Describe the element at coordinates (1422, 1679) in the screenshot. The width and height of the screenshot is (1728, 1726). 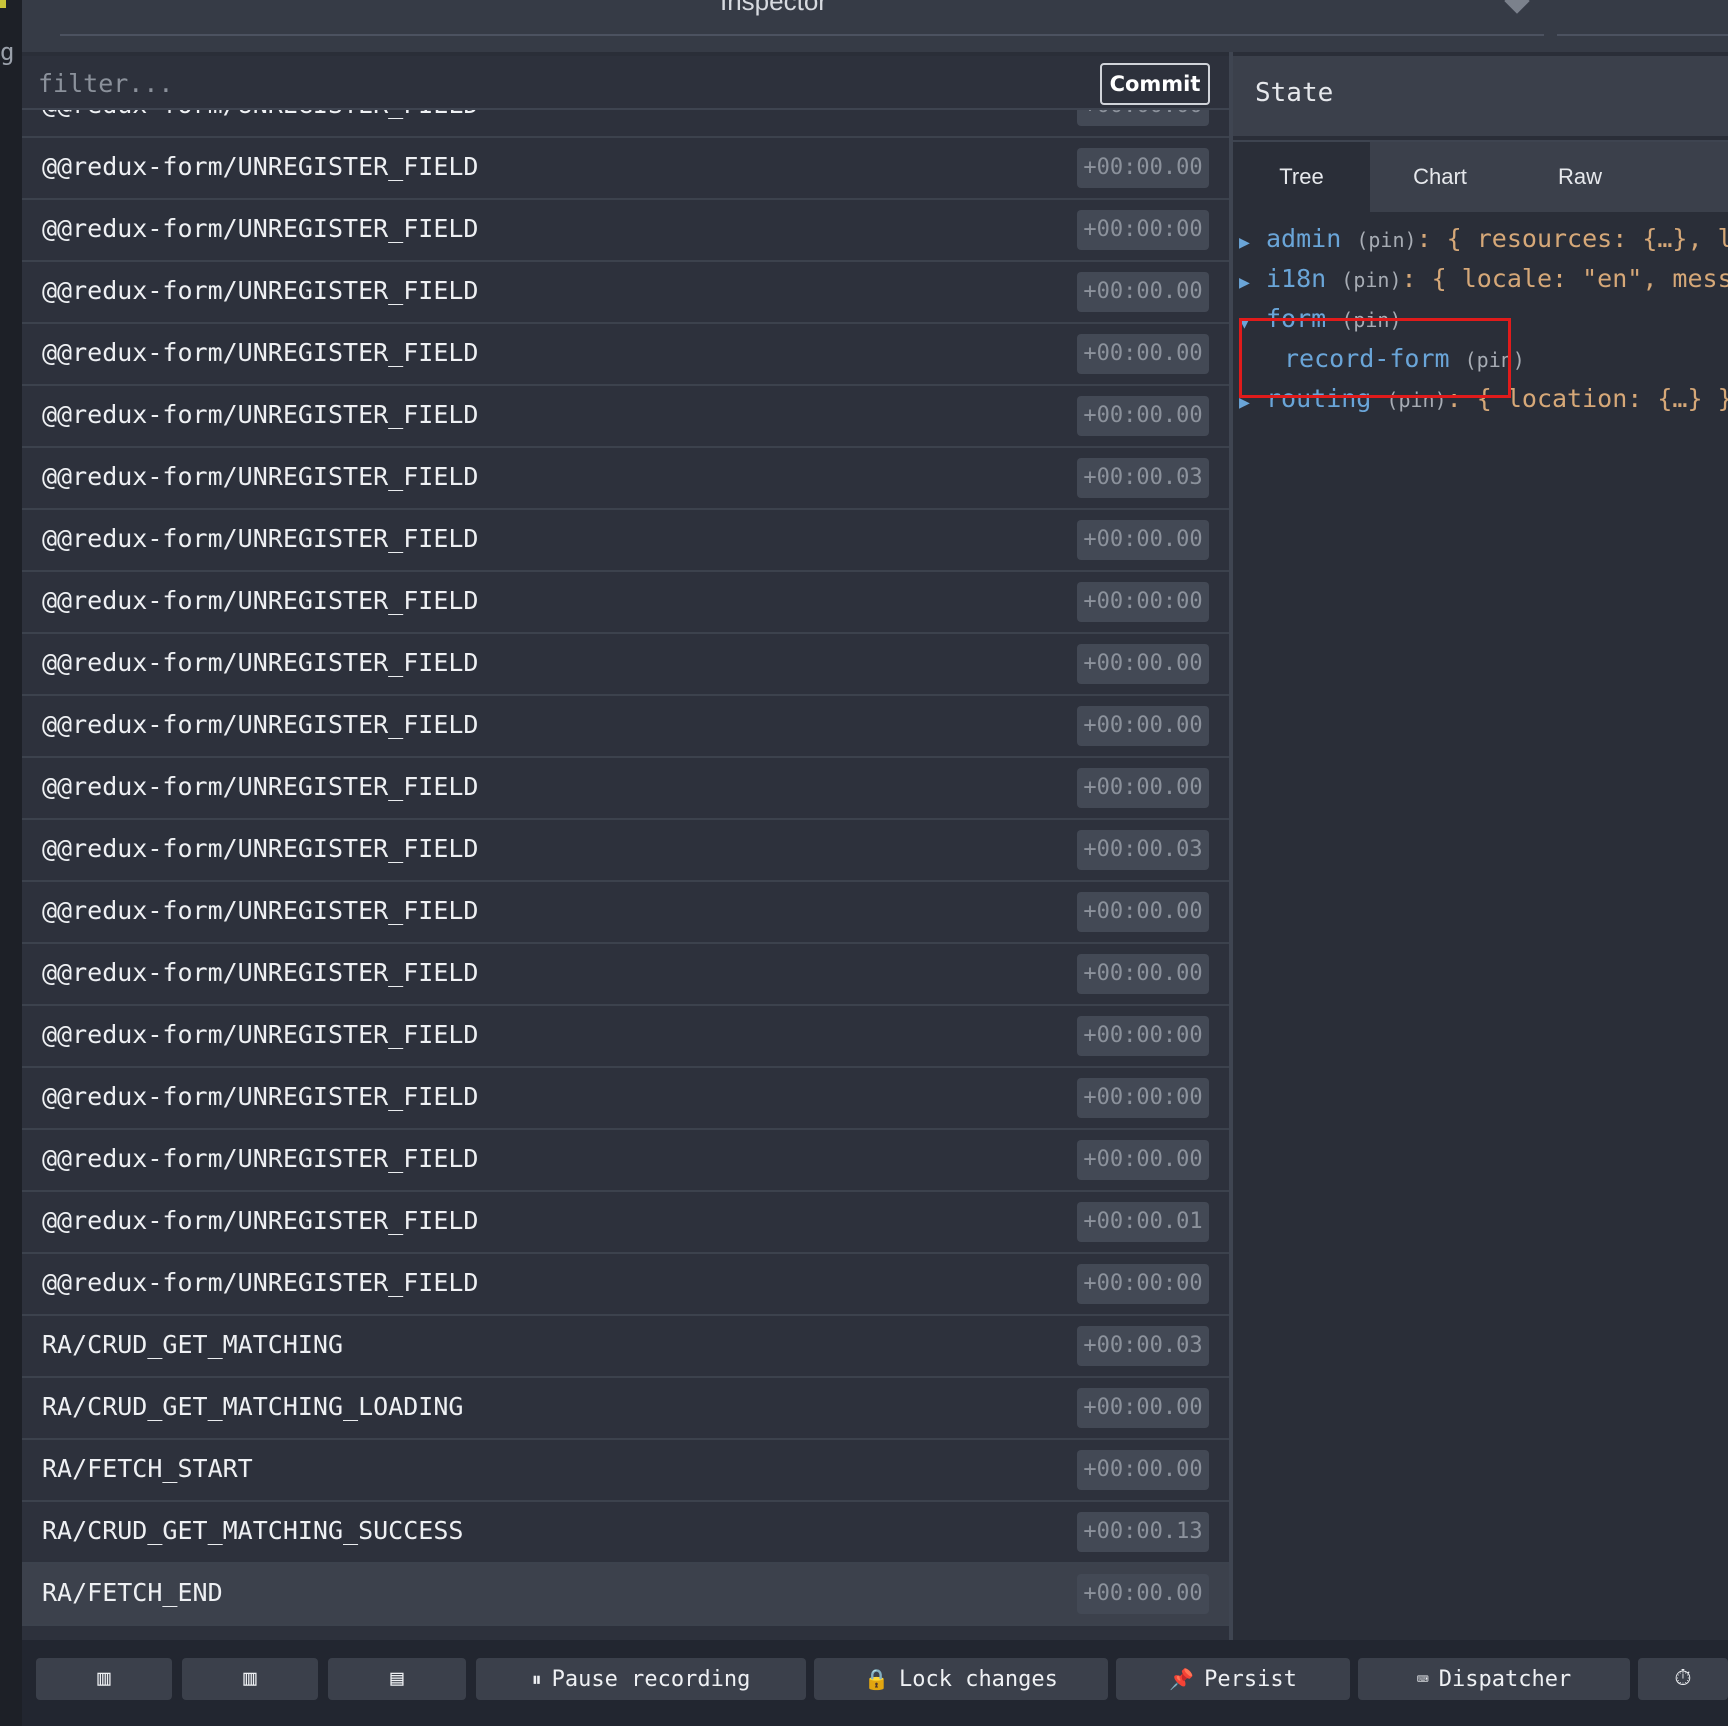
I see `keyboard-icon: ⌨` at that location.